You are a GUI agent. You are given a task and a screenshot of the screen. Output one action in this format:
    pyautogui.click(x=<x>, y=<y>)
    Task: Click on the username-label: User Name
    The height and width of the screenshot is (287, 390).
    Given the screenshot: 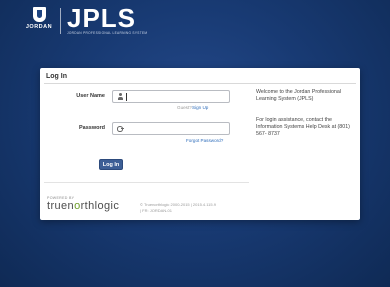 What is the action you would take?
    pyautogui.click(x=90, y=96)
    